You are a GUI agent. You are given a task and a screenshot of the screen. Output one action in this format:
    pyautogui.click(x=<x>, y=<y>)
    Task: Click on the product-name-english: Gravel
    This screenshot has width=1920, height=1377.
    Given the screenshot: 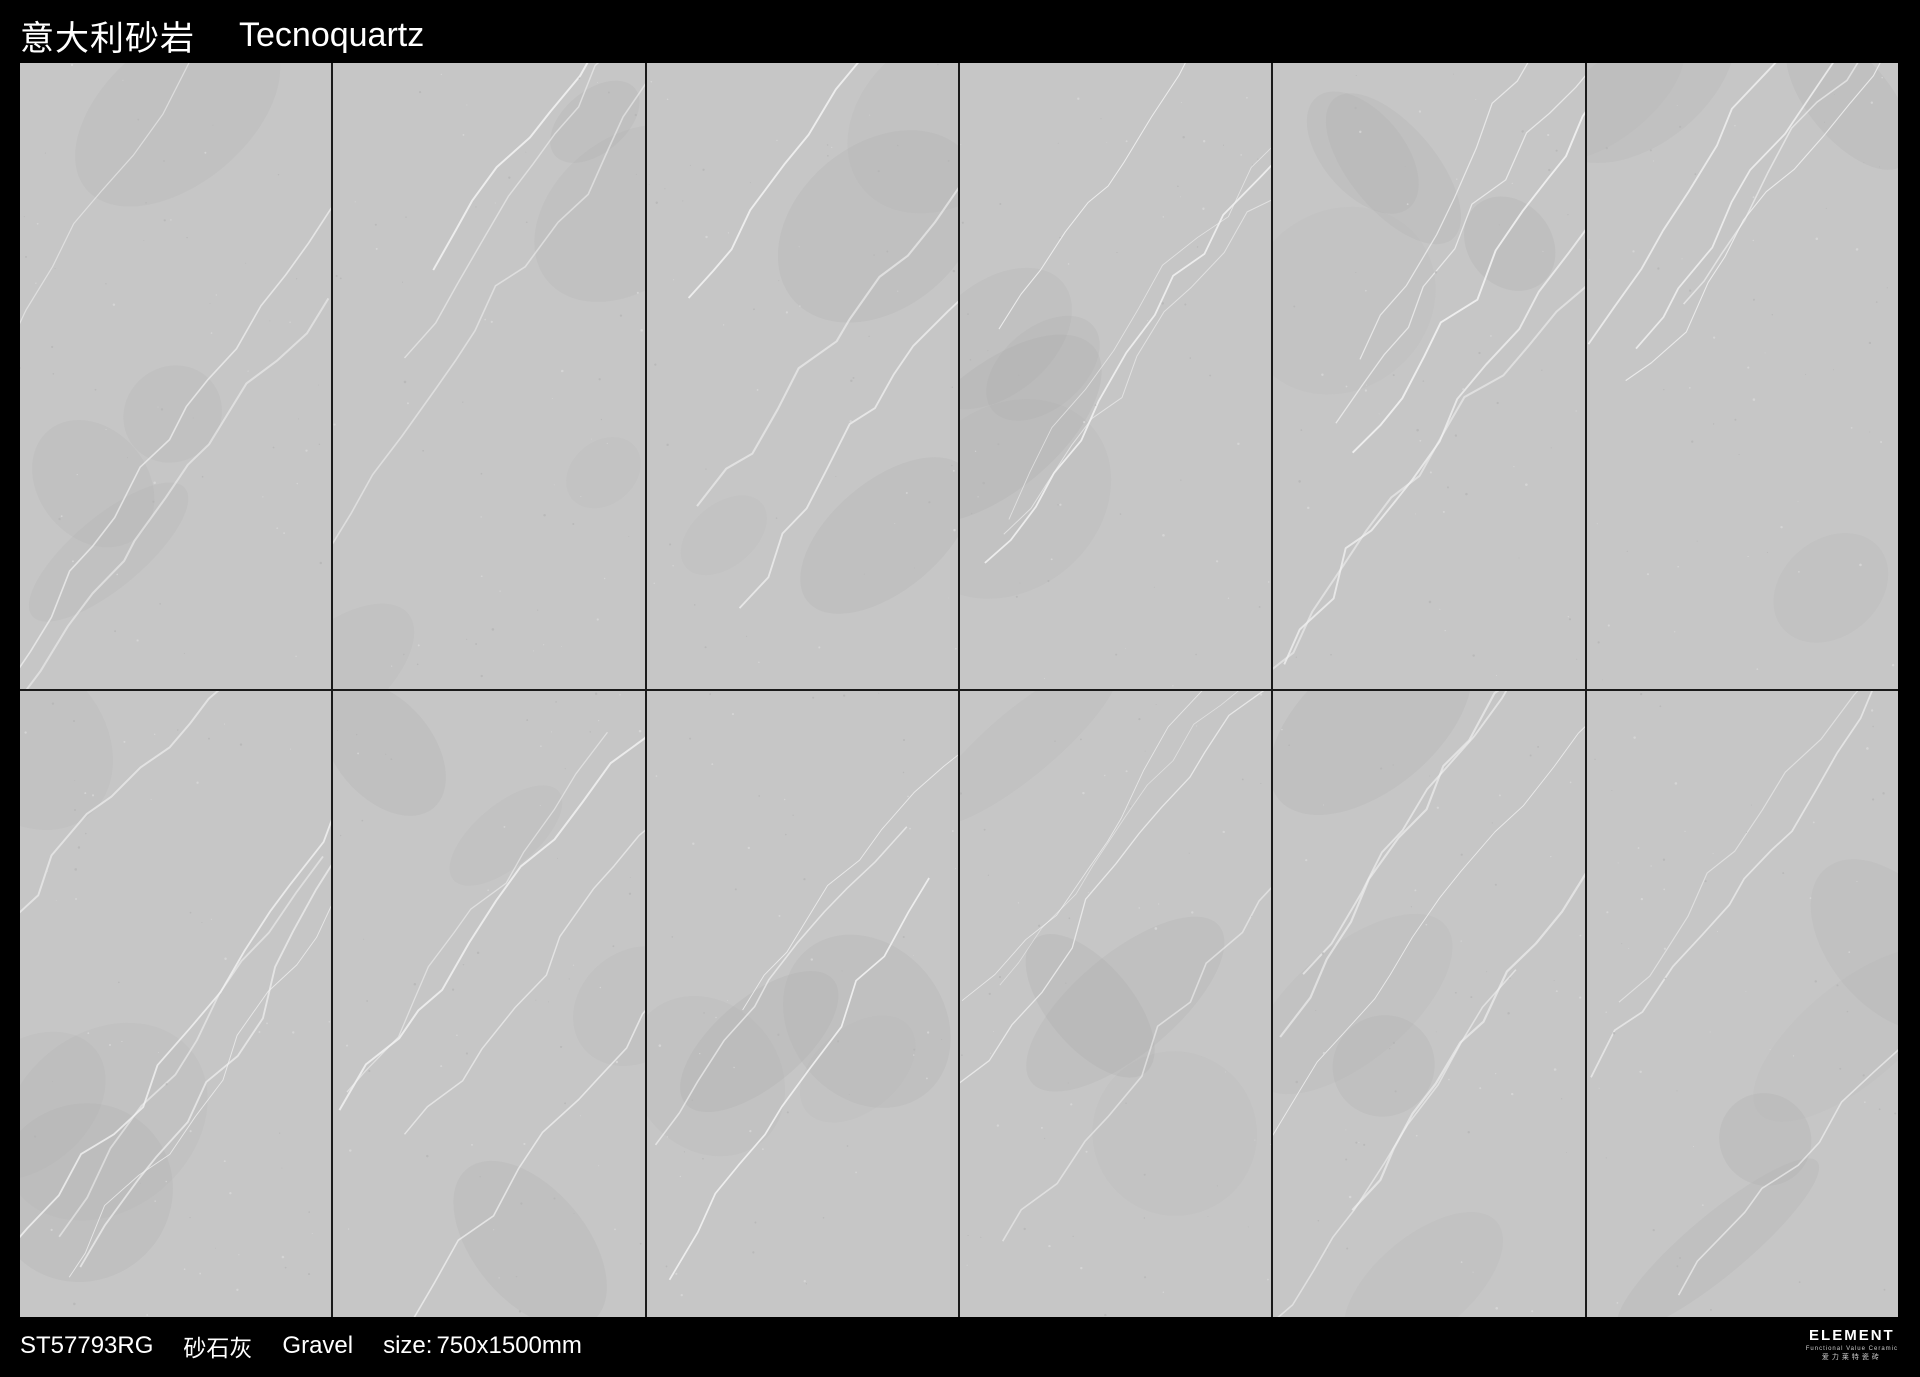 What is the action you would take?
    pyautogui.click(x=318, y=1345)
    